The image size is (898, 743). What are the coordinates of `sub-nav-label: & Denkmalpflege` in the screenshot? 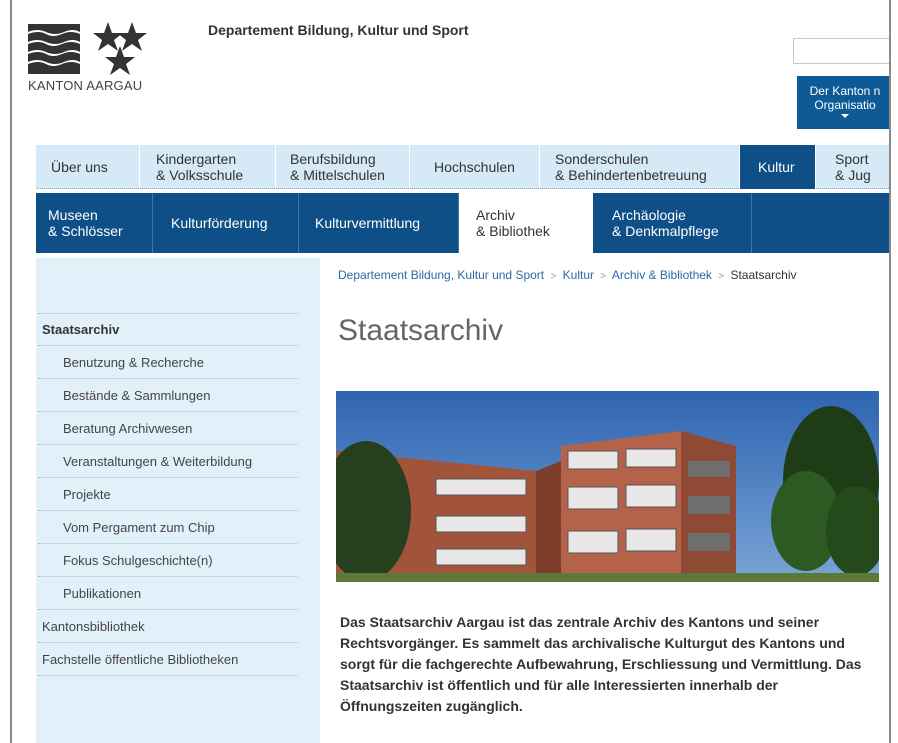 It's located at (665, 231).